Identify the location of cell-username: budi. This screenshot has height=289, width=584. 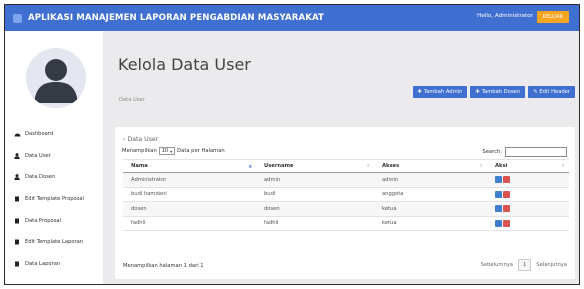
(315, 194).